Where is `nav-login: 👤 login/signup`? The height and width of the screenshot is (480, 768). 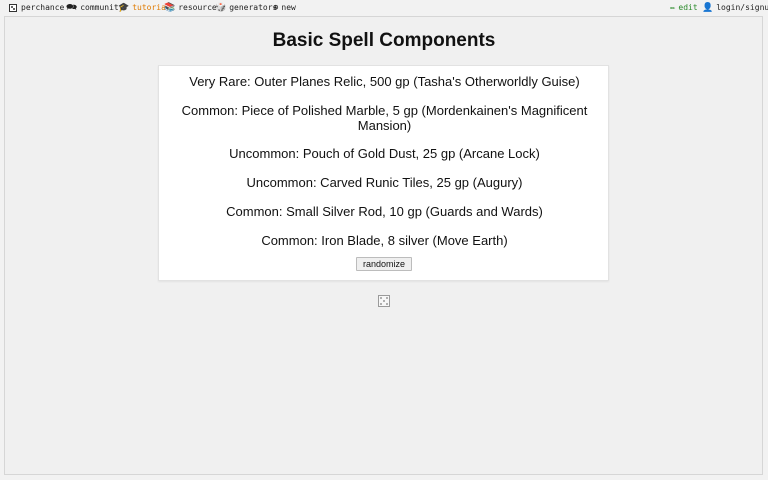 nav-login: 👤 login/signup is located at coordinates (735, 7).